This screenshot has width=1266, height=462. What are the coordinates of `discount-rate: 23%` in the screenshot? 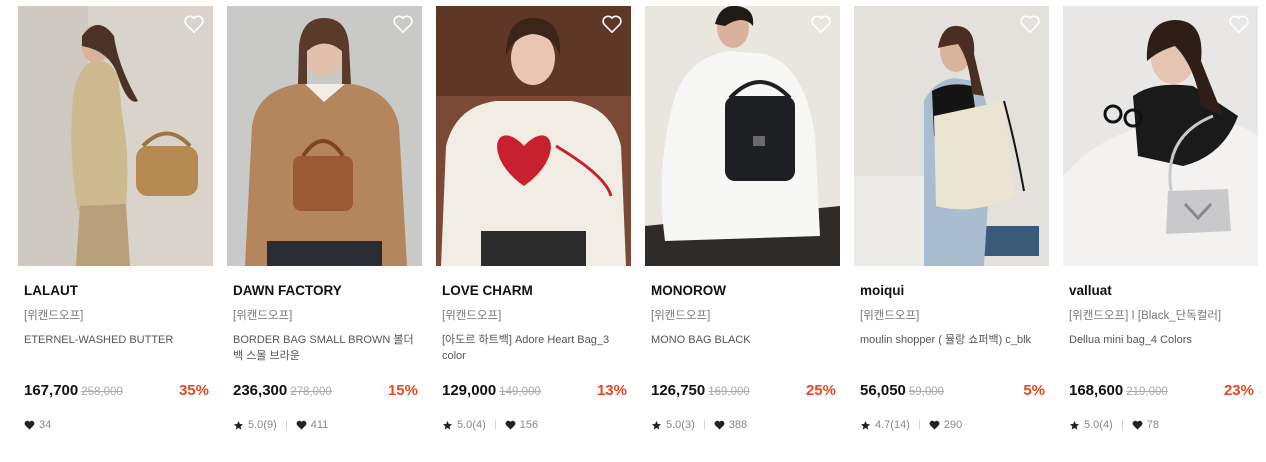 It's located at (1238, 390).